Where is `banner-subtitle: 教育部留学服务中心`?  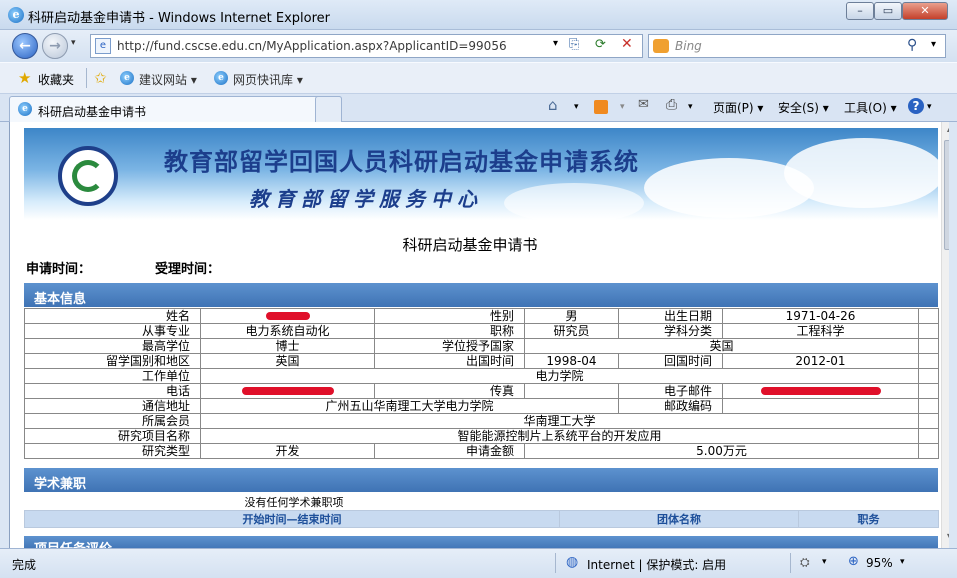
banner-subtitle: 教育部留学服务中心 is located at coordinates (366, 199).